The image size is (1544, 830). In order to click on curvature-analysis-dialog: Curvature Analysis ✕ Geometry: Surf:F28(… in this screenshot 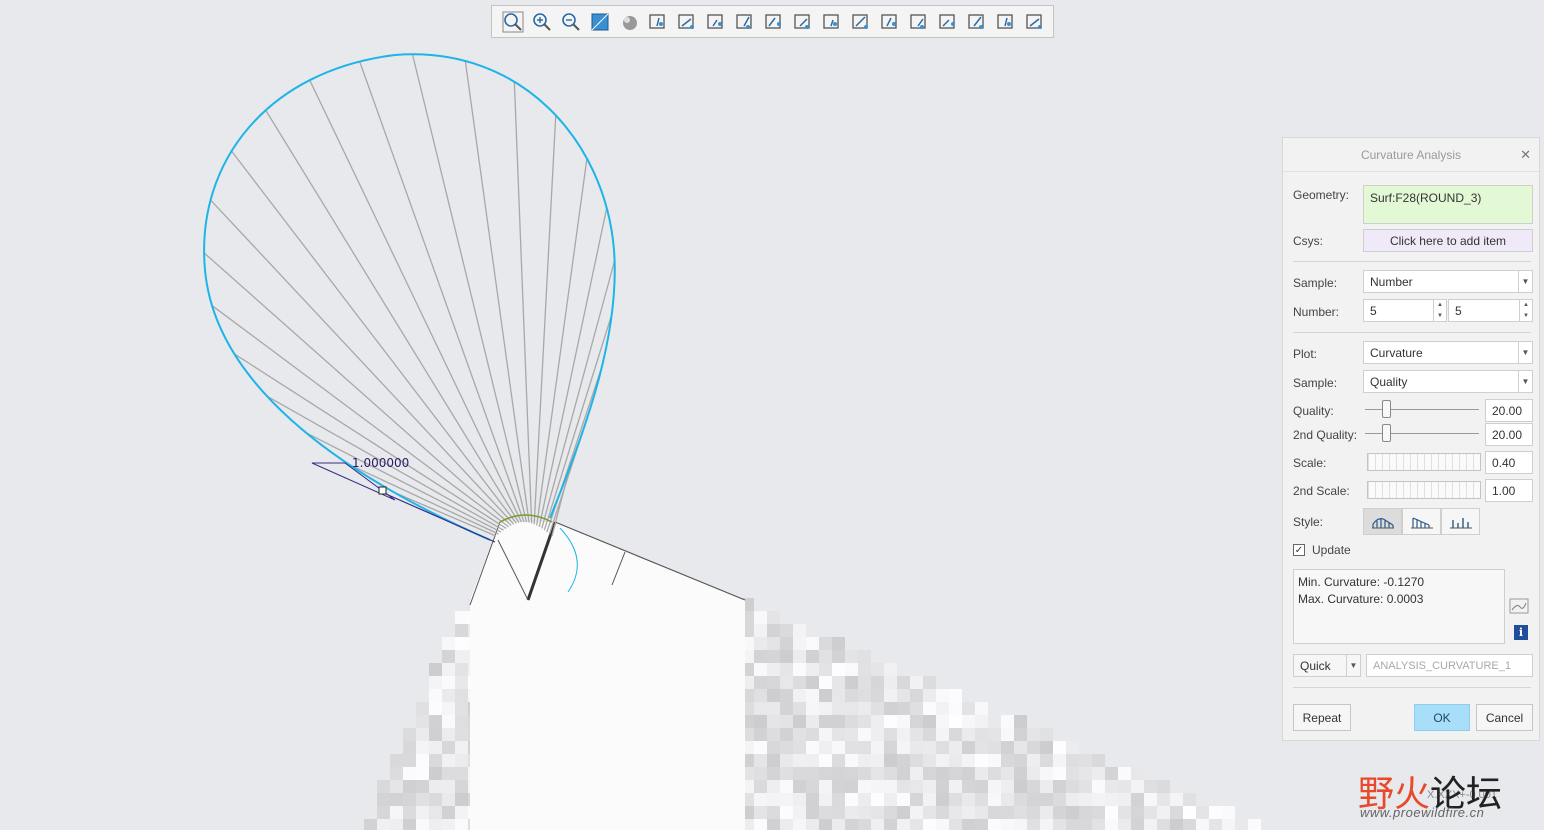, I will do `click(1411, 439)`.